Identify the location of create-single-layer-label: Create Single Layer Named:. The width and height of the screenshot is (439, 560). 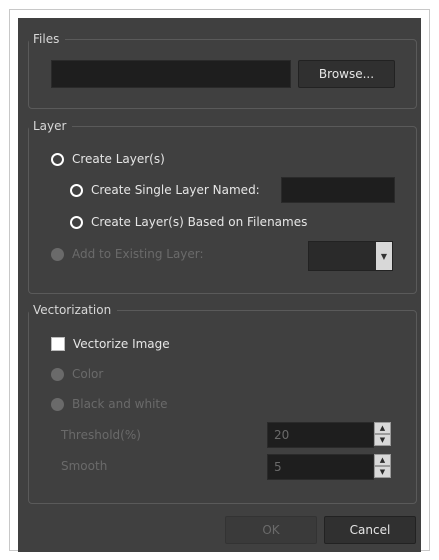
(175, 190).